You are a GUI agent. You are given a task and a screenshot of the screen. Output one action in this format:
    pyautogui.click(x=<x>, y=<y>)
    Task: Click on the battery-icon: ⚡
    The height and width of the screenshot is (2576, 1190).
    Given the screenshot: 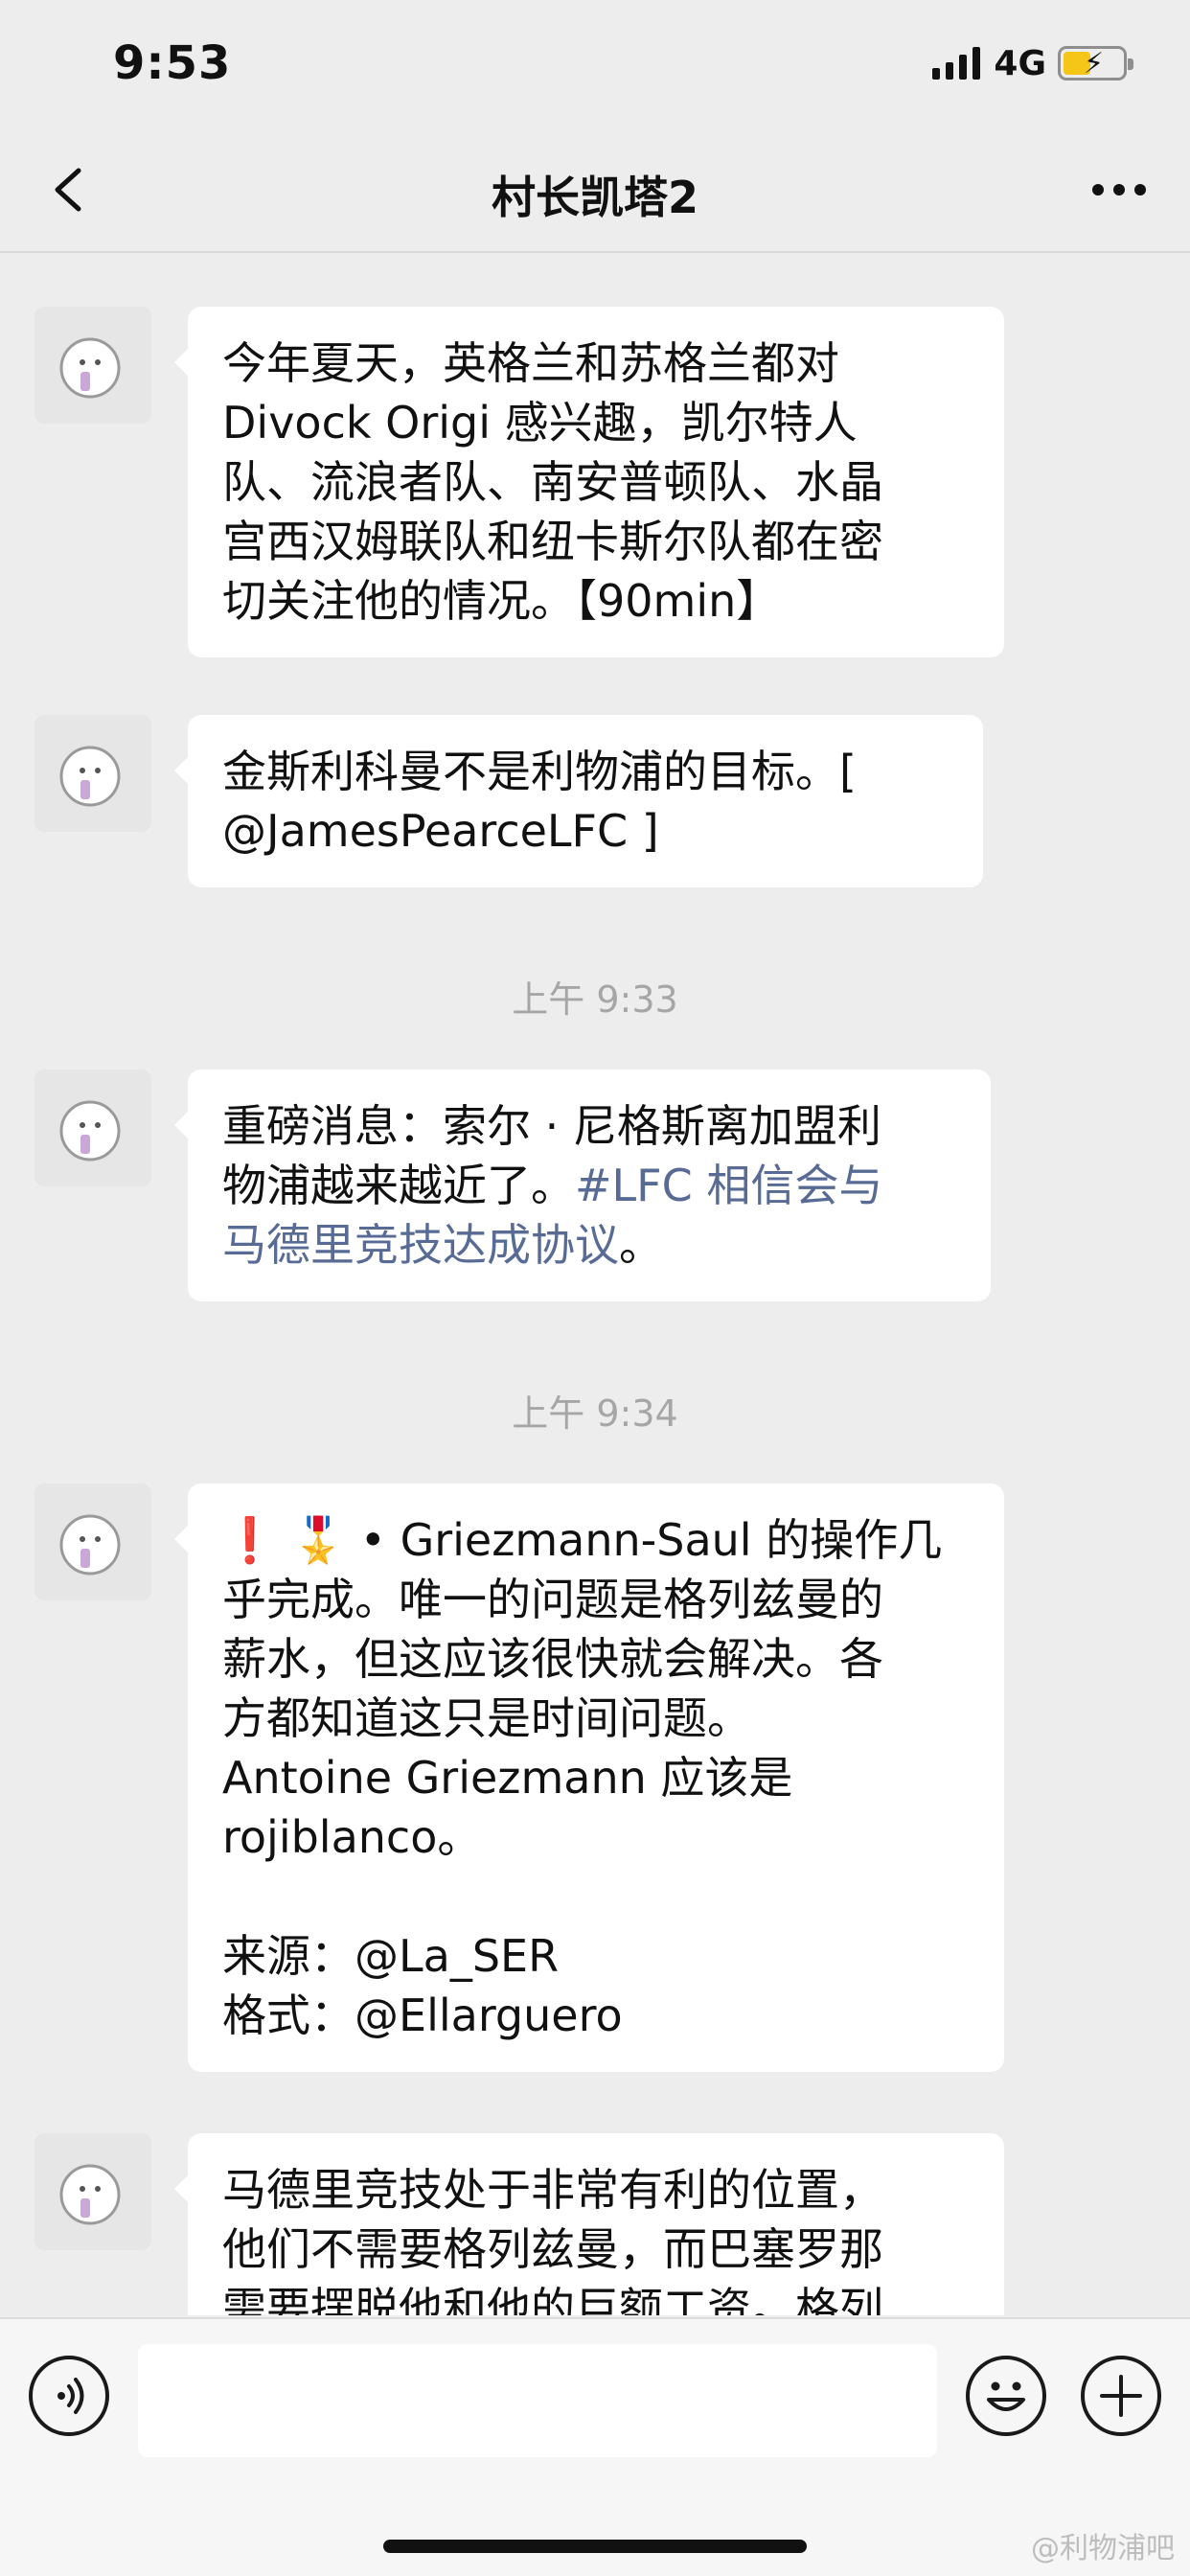 What is the action you would take?
    pyautogui.click(x=1096, y=63)
    